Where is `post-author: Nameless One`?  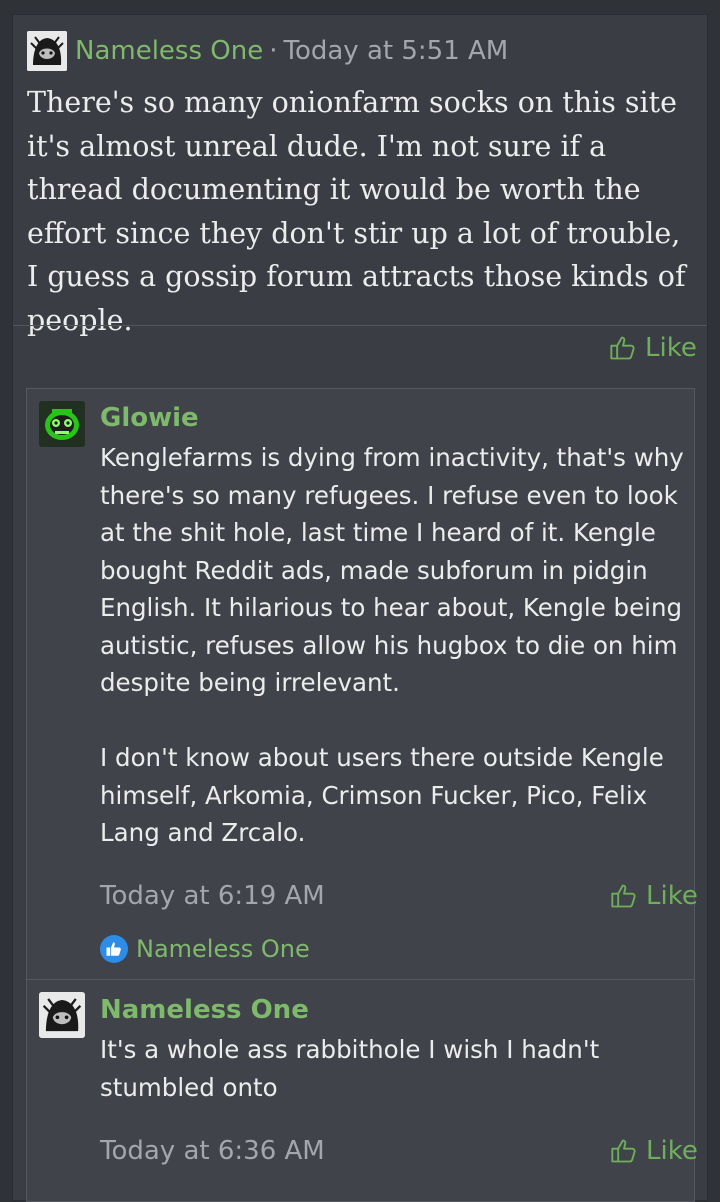
post-author: Nameless One is located at coordinates (169, 51).